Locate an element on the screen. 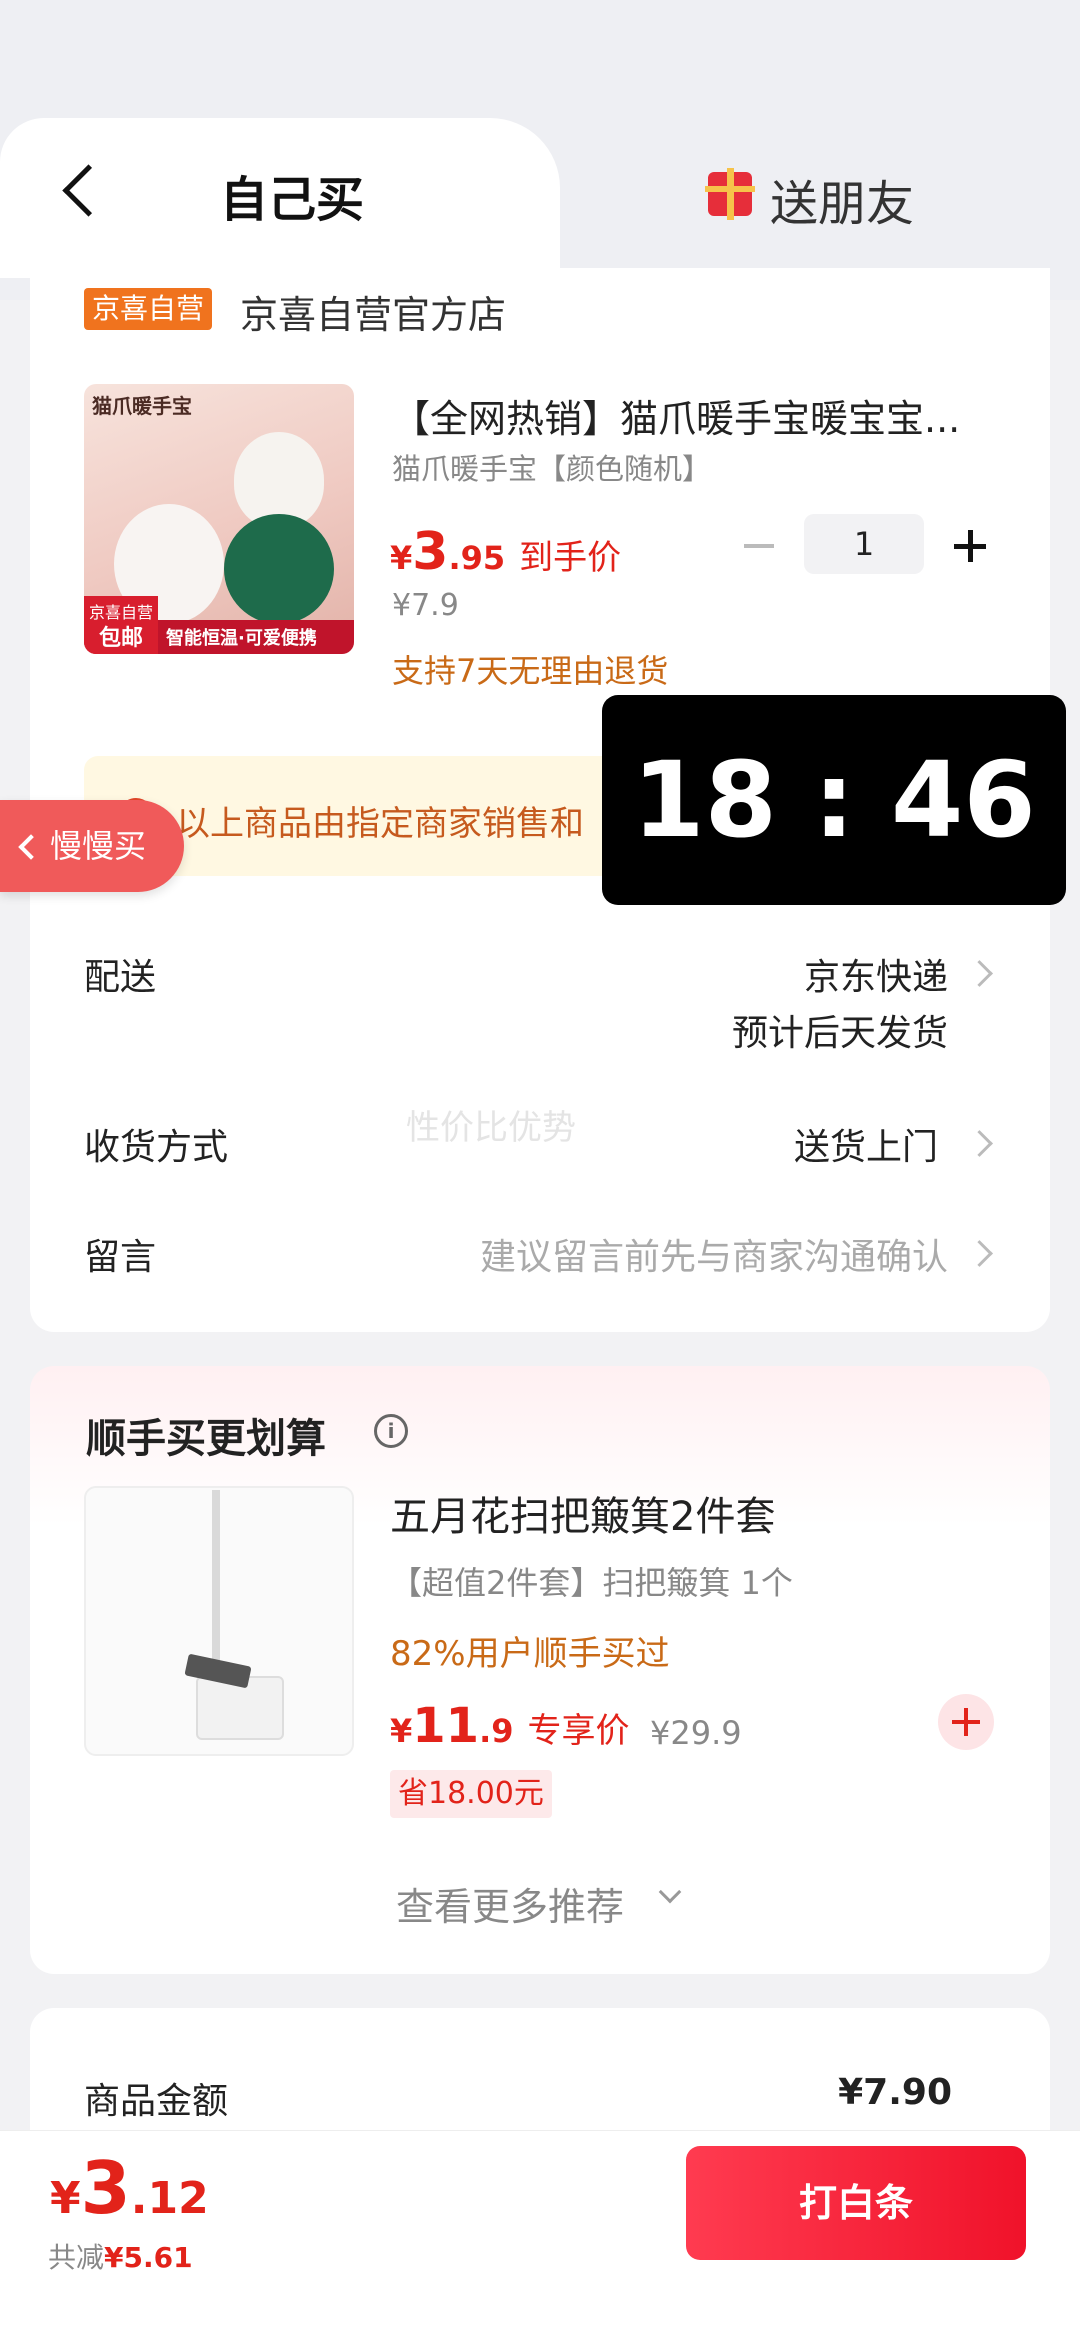  message-label: 留言 is located at coordinates (120, 1257).